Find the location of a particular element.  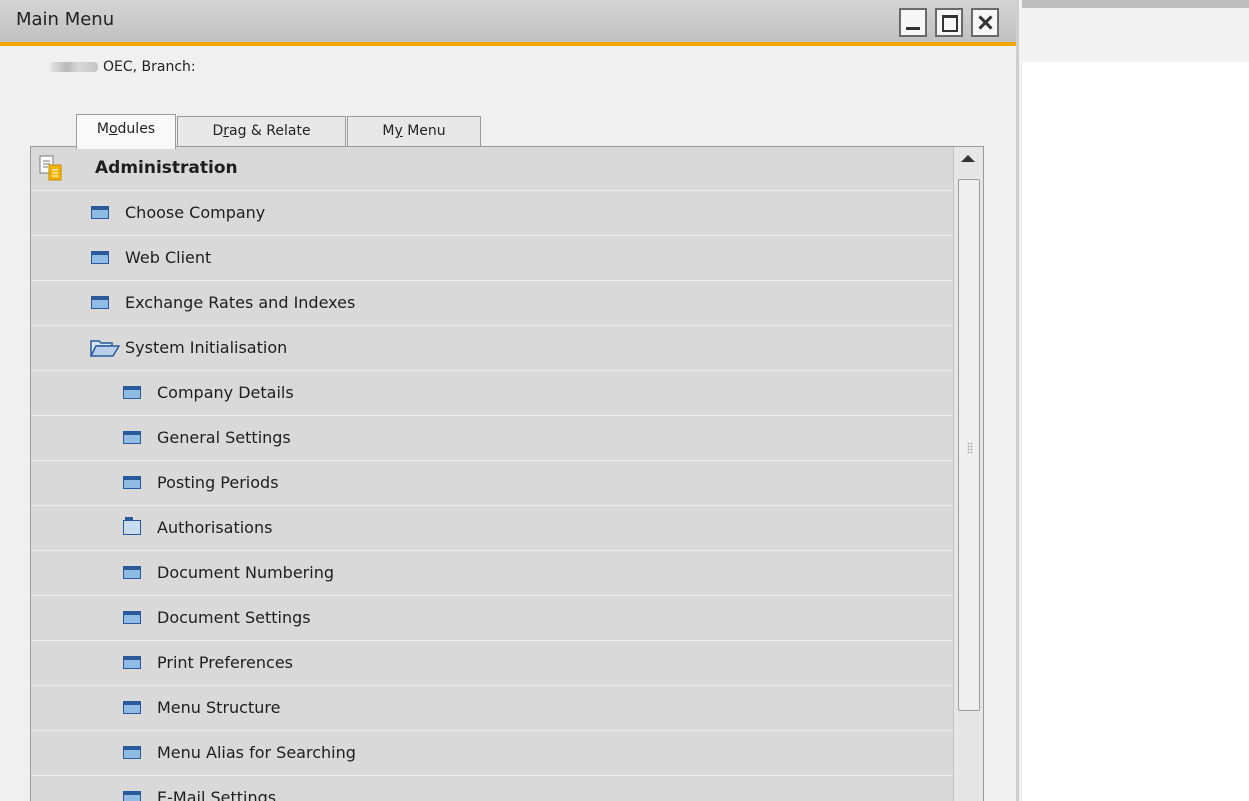

tab-modules-label-a: M is located at coordinates (102, 129).